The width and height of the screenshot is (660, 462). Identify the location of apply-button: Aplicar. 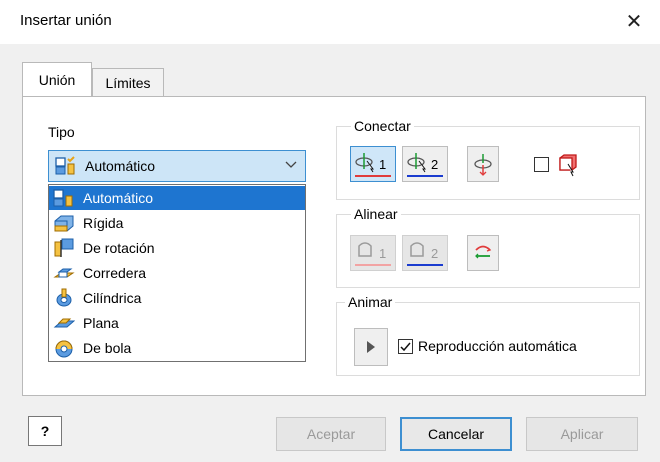
(582, 434).